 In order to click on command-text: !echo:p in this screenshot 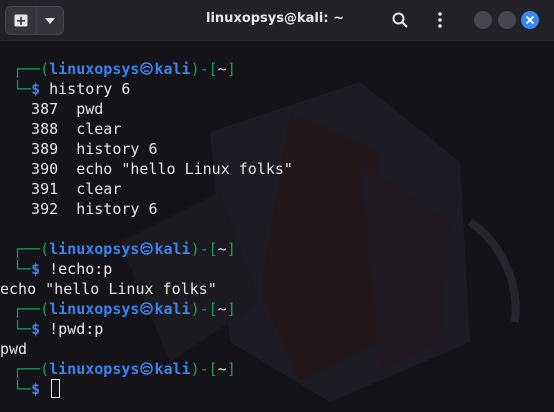, I will do `click(81, 269)`.